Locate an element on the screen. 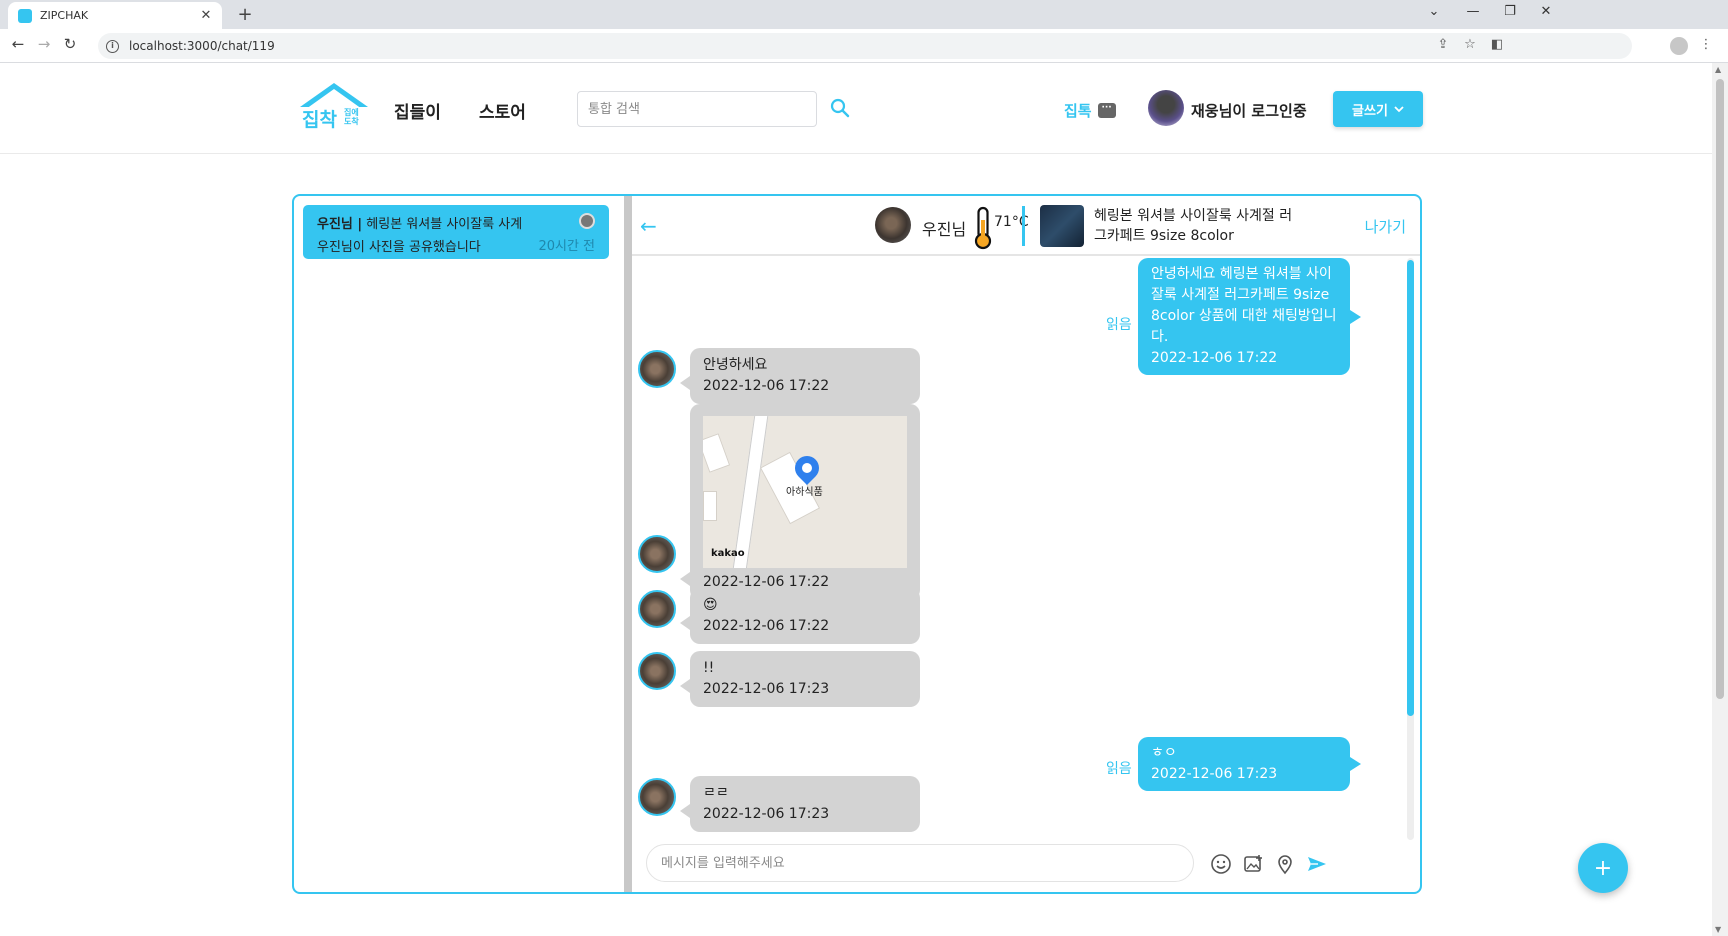  location-pin-icon is located at coordinates (1285, 864).